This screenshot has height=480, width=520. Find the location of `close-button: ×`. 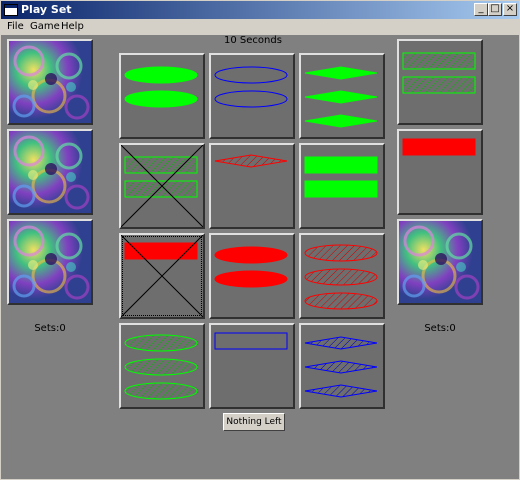

close-button: × is located at coordinates (510, 9).